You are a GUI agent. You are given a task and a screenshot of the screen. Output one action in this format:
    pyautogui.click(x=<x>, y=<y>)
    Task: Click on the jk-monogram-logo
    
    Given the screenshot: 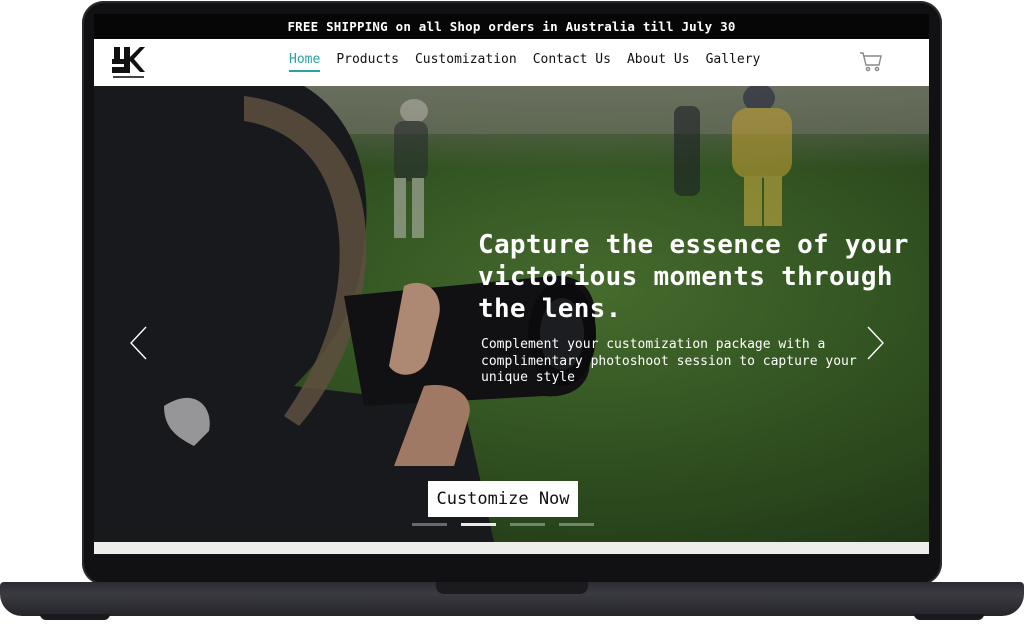 What is the action you would take?
    pyautogui.click(x=129, y=63)
    